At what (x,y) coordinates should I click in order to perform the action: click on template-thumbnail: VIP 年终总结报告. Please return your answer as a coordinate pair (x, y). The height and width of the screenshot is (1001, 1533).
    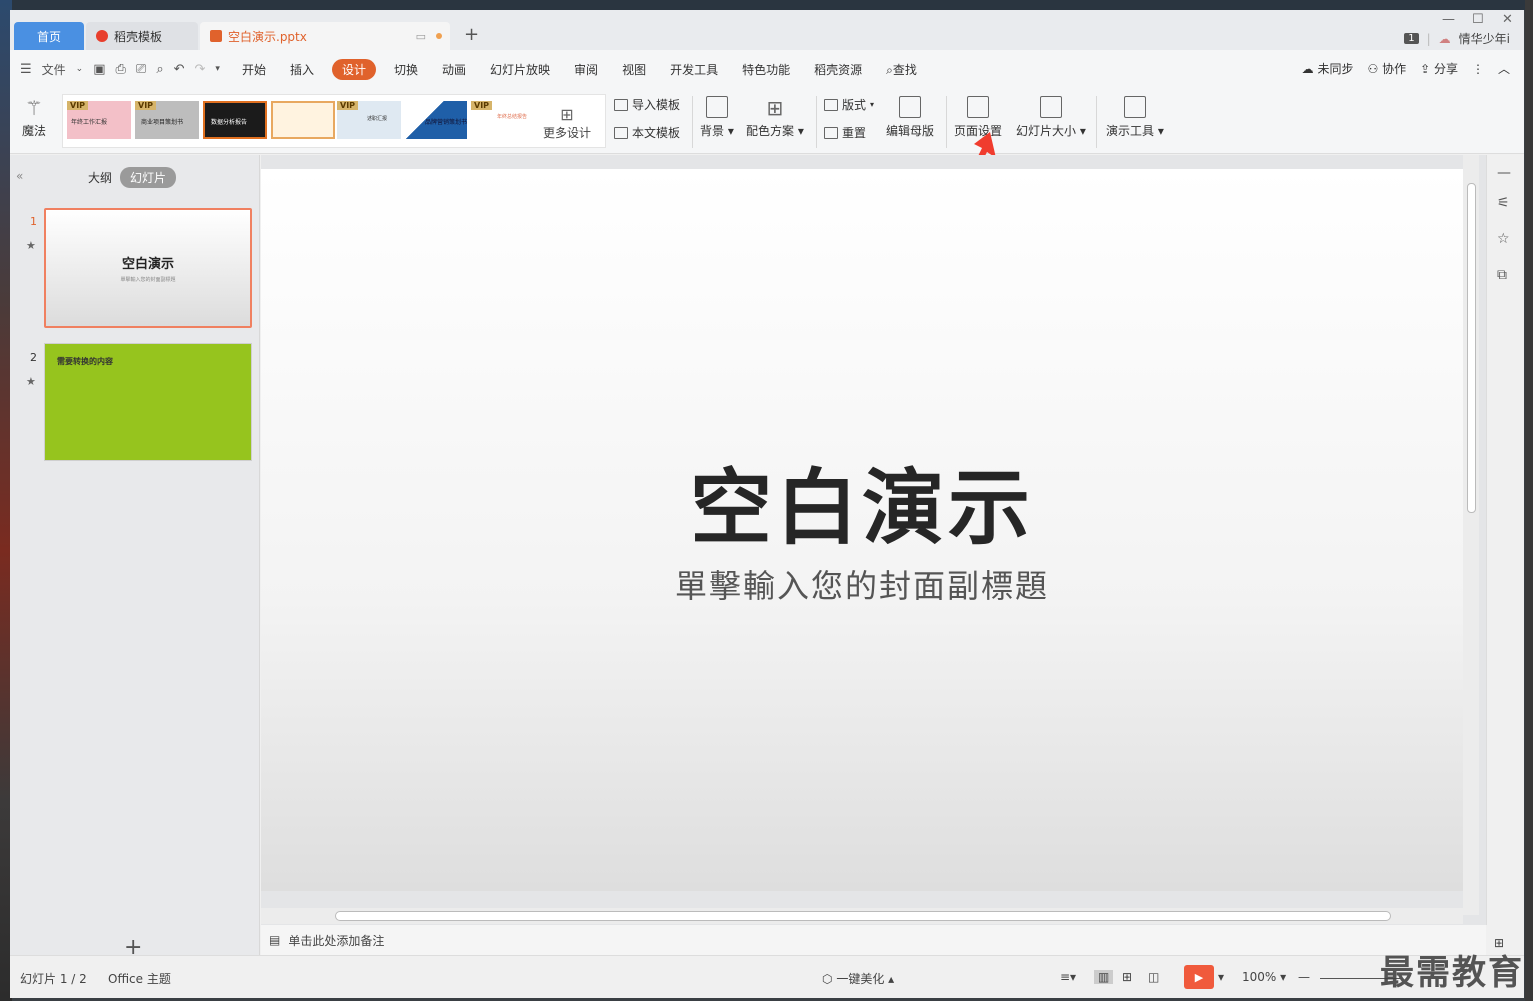
    Looking at the image, I should click on (503, 120).